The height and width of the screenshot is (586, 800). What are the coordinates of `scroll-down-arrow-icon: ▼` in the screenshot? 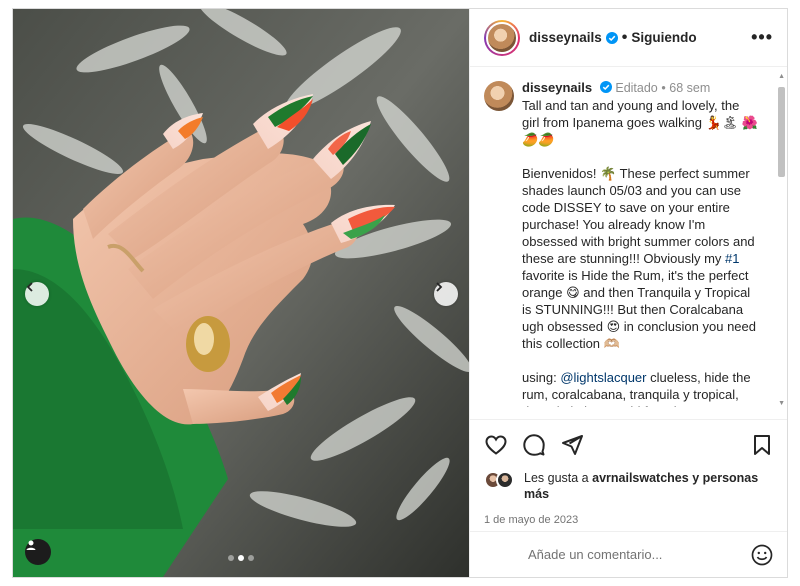 It's located at (781, 403).